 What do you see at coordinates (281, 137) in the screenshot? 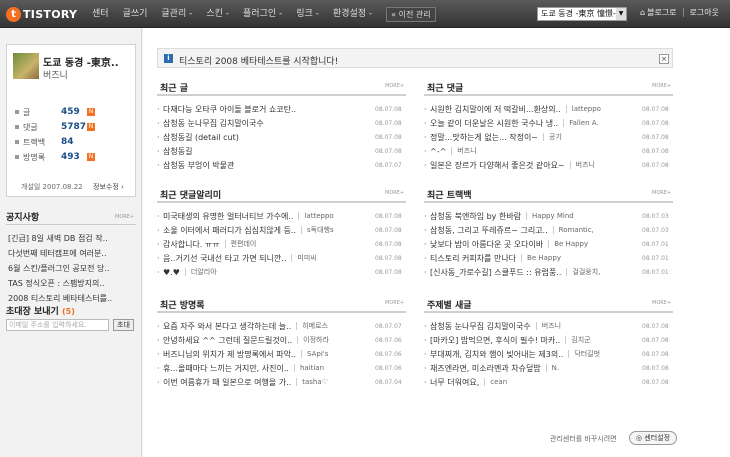
I see `list-item: · 삼청동길 (detail cut) 08.07.08` at bounding box center [281, 137].